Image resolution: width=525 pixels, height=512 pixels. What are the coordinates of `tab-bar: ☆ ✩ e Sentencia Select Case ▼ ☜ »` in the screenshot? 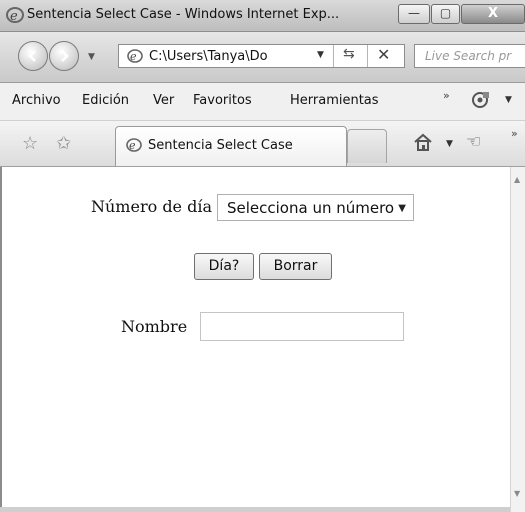 It's located at (262, 144).